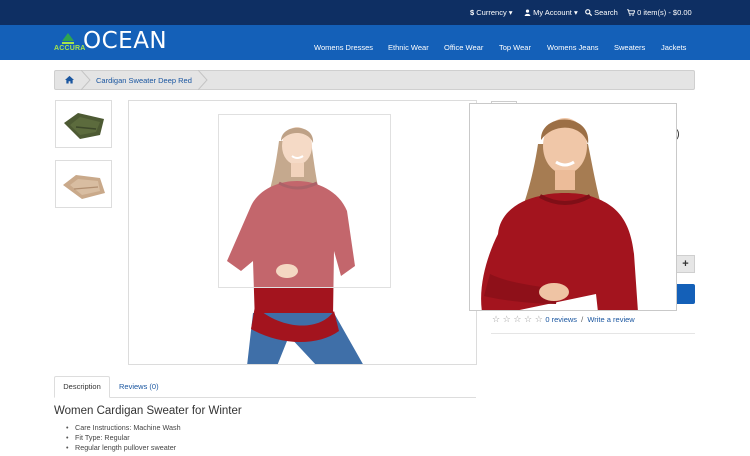 The width and height of the screenshot is (750, 456). Describe the element at coordinates (69, 79) in the screenshot. I see `home-icon` at that location.